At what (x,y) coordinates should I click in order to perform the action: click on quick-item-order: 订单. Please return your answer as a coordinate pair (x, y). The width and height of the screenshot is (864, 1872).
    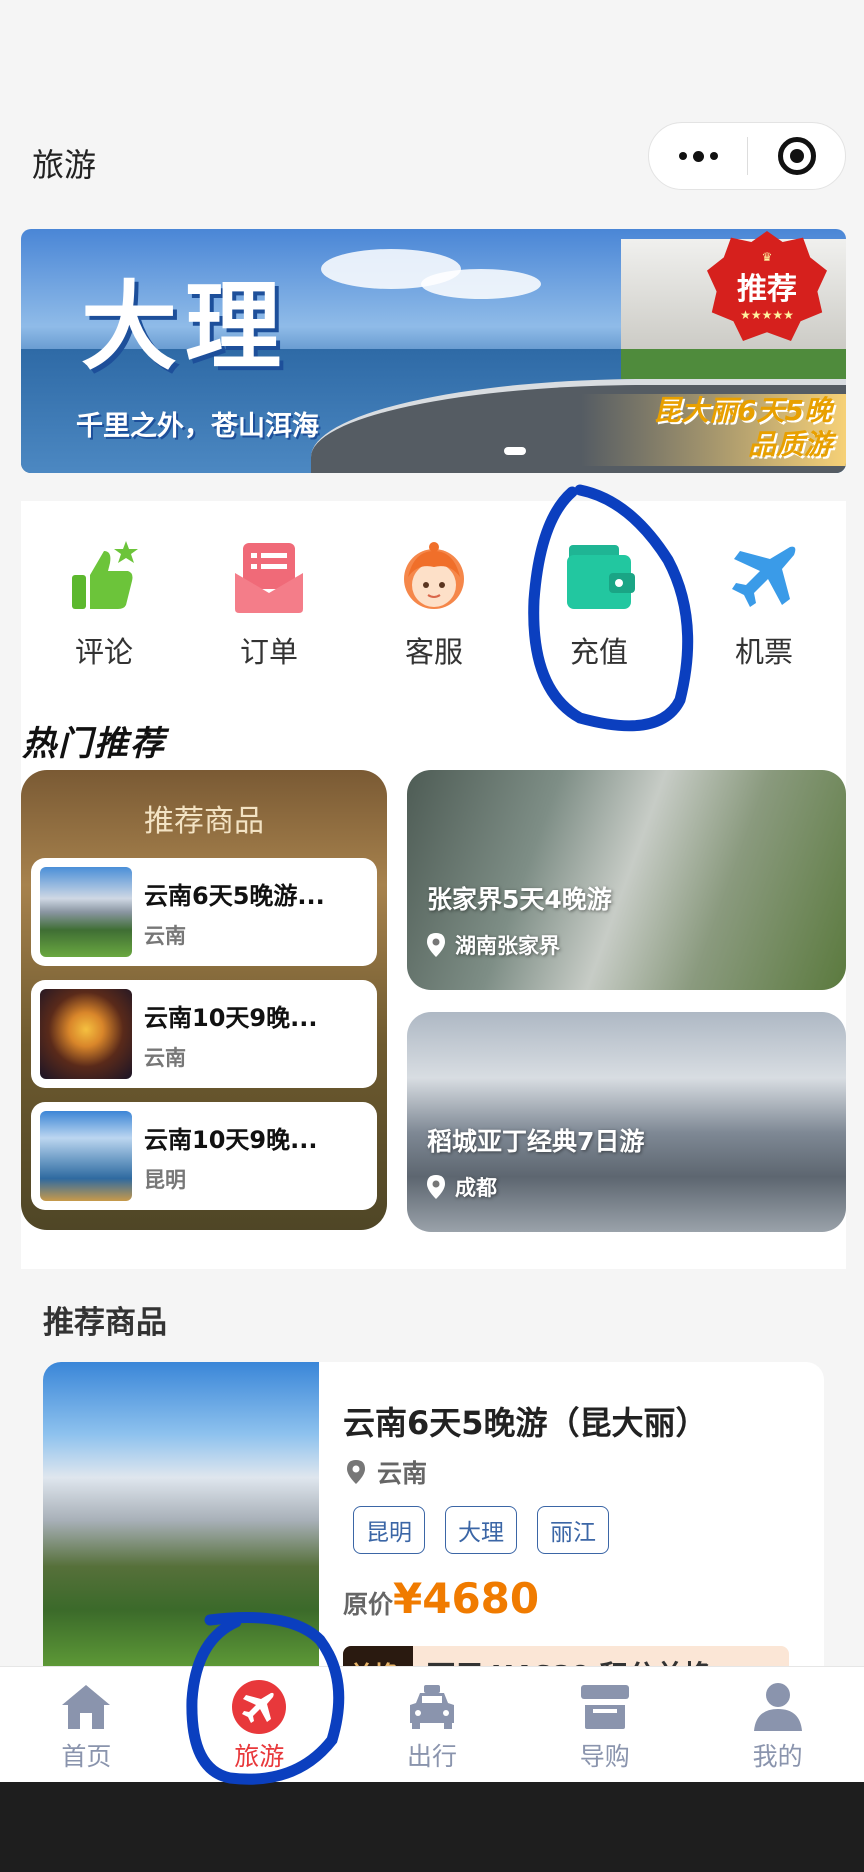
    Looking at the image, I should click on (269, 604).